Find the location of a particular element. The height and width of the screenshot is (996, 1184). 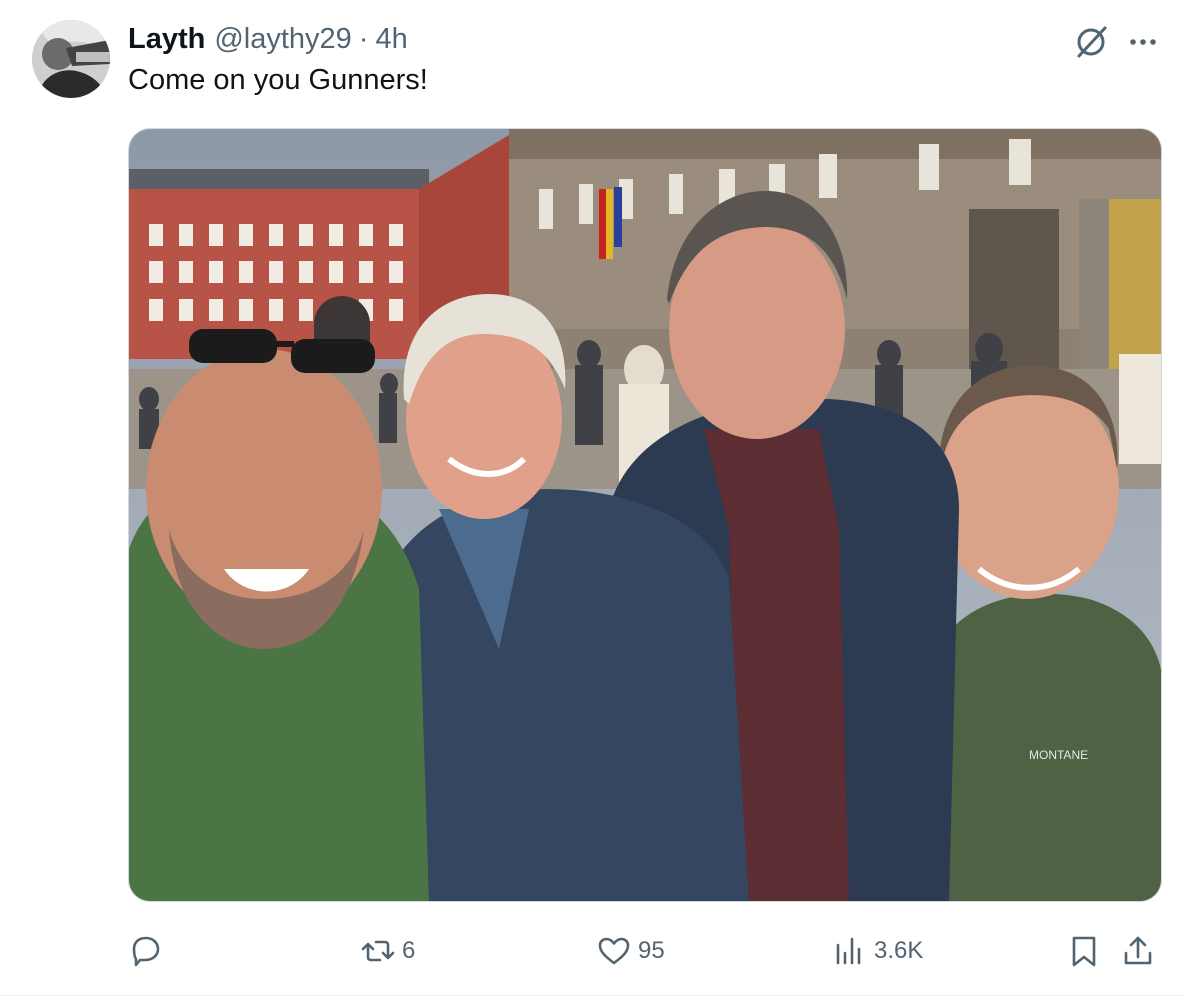

retweet-icon is located at coordinates (378, 951).